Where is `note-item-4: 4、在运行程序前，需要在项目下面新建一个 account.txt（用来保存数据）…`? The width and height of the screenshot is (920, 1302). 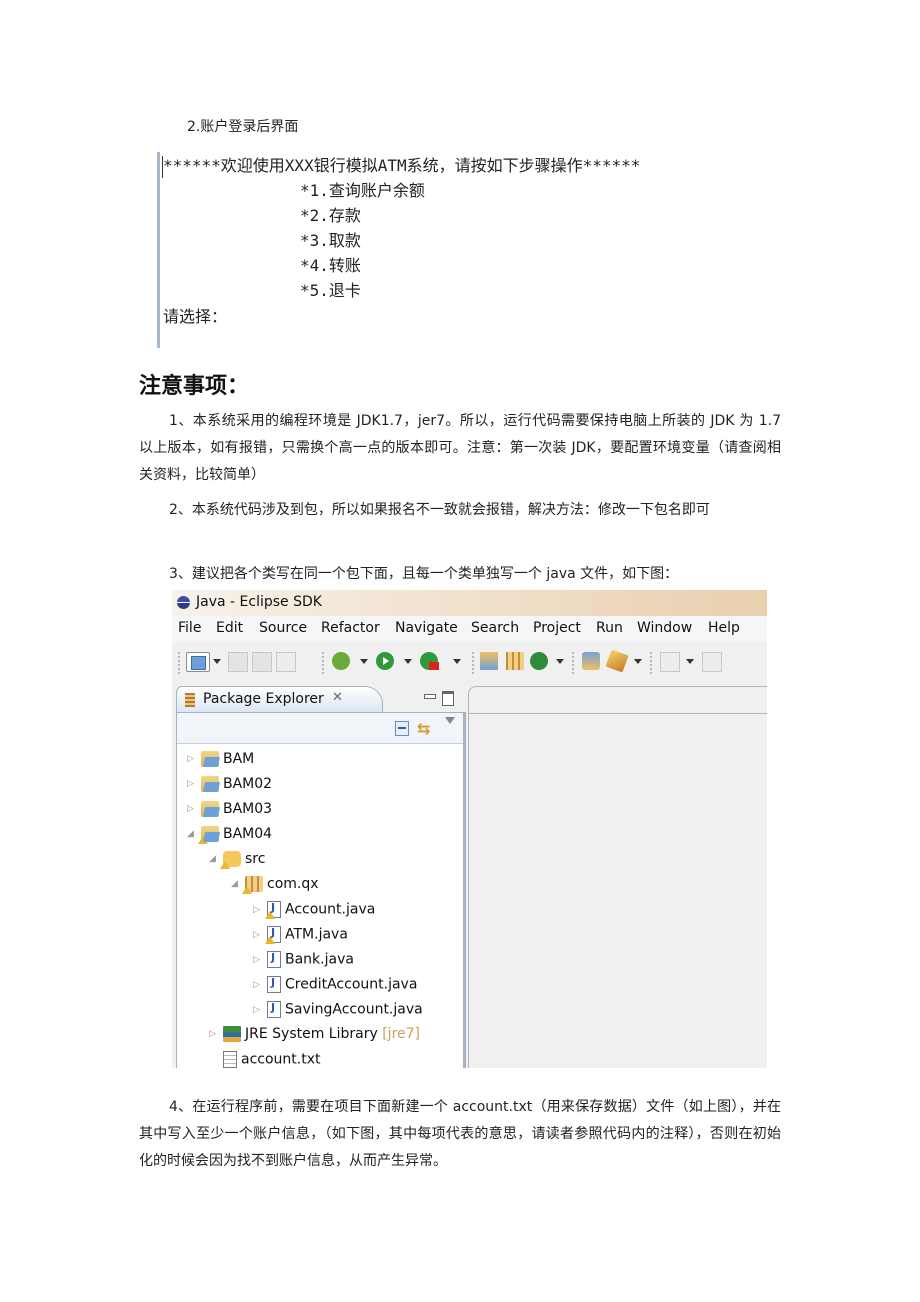 note-item-4: 4、在运行程序前，需要在项目下面新建一个 account.txt（用来保存数据）… is located at coordinates (460, 1134).